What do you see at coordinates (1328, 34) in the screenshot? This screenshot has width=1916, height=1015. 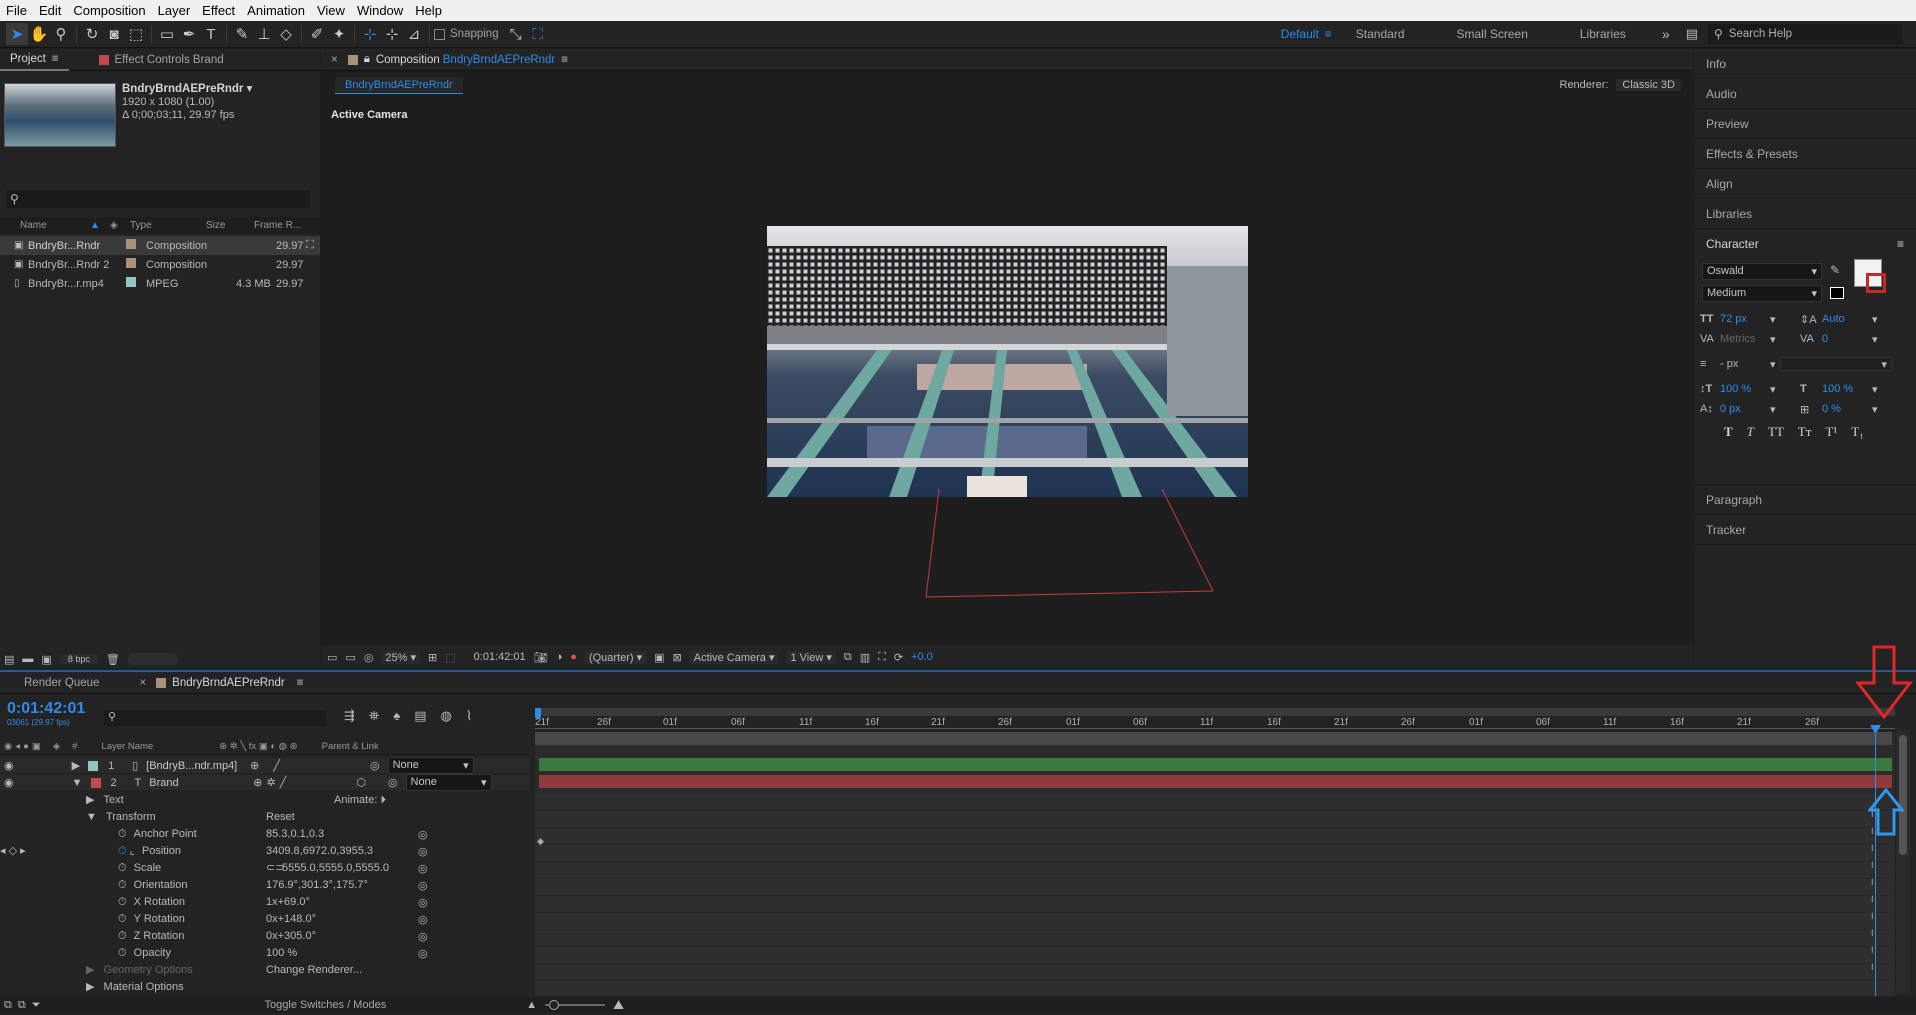 I see `workspace-menu-icon: ≡` at bounding box center [1328, 34].